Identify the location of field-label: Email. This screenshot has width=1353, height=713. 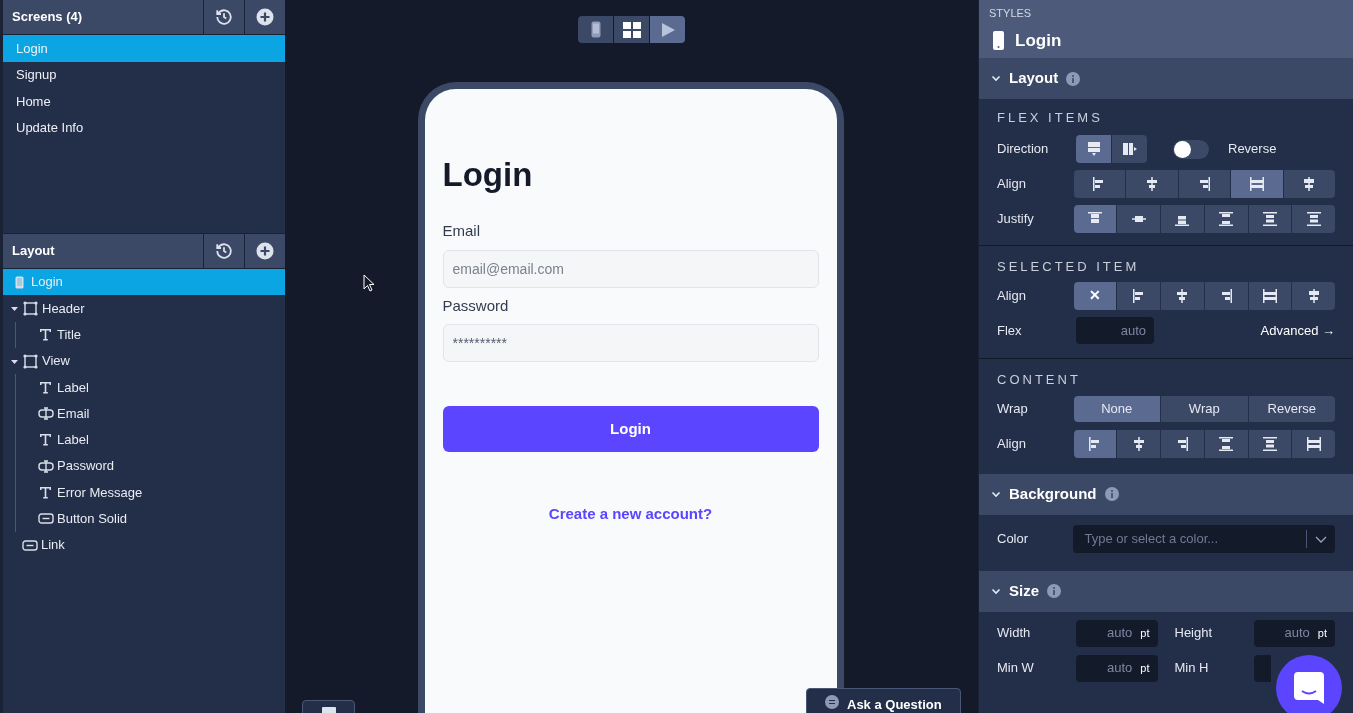
(461, 231).